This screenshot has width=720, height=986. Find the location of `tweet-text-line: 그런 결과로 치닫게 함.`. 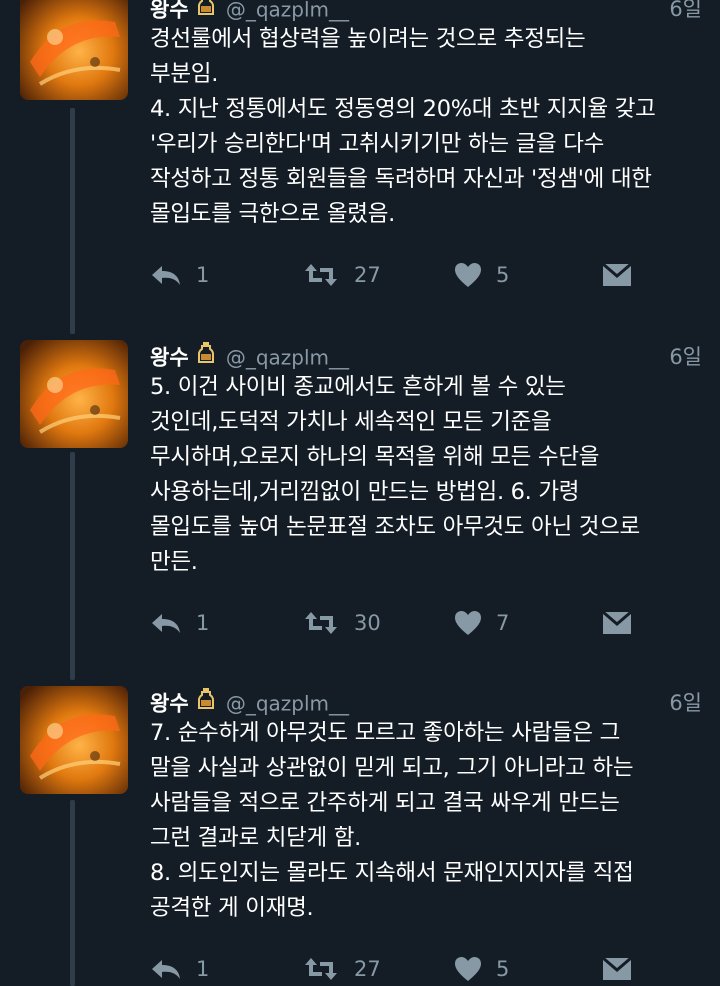

tweet-text-line: 그런 결과로 치닫게 함. is located at coordinates (256, 838).